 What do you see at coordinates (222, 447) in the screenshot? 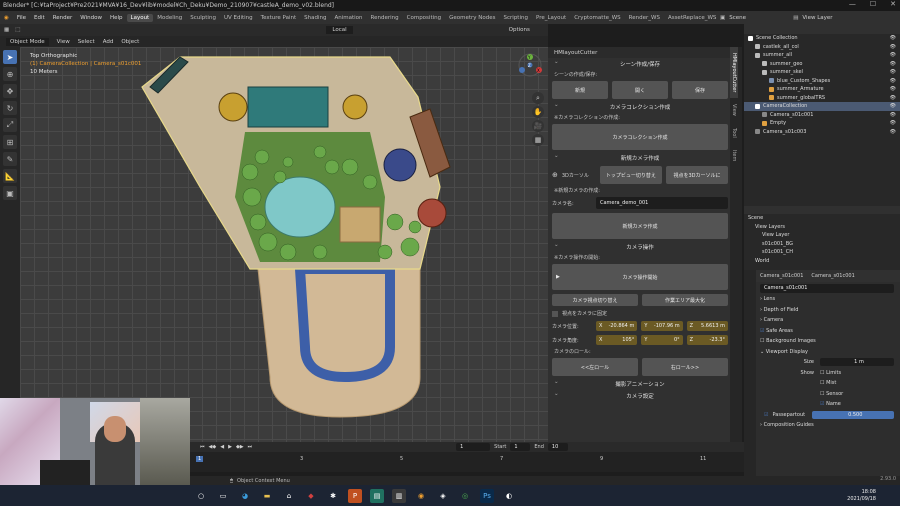
I see `play-reverse-icon: ◀` at bounding box center [222, 447].